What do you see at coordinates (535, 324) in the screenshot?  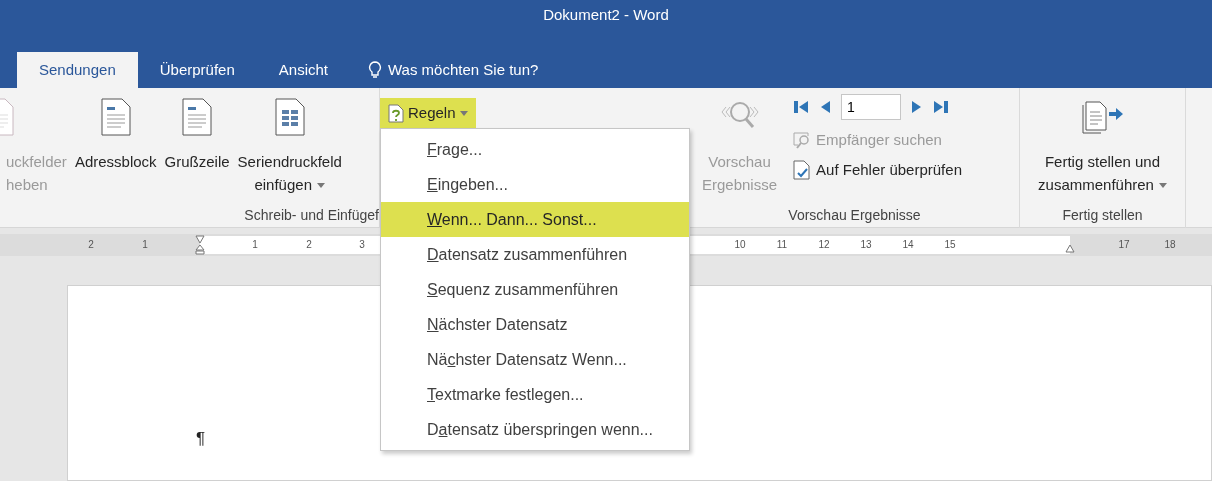 I see `menu-item: Nächster Datensatz` at bounding box center [535, 324].